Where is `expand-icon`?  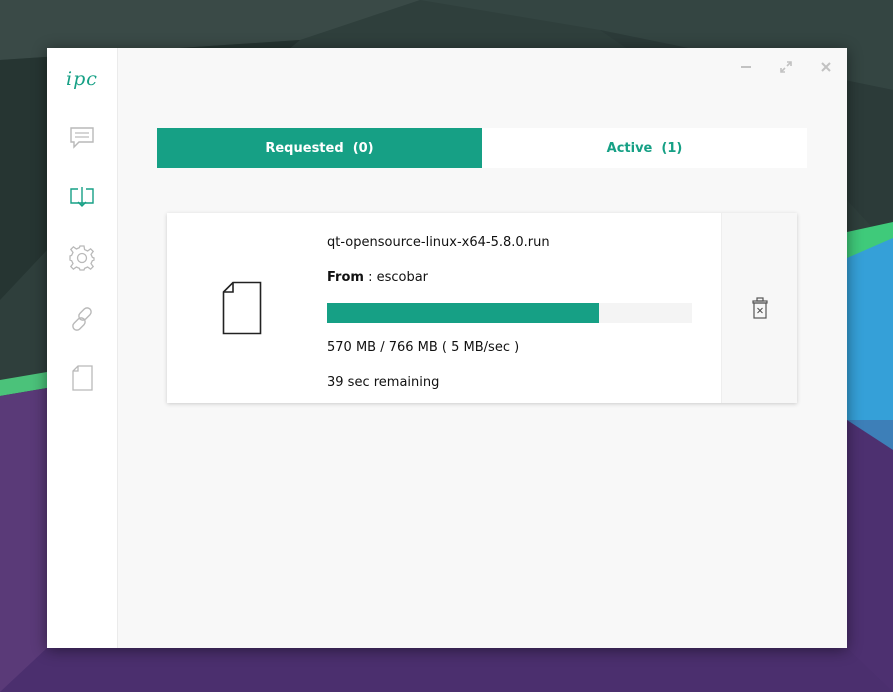 expand-icon is located at coordinates (786, 67).